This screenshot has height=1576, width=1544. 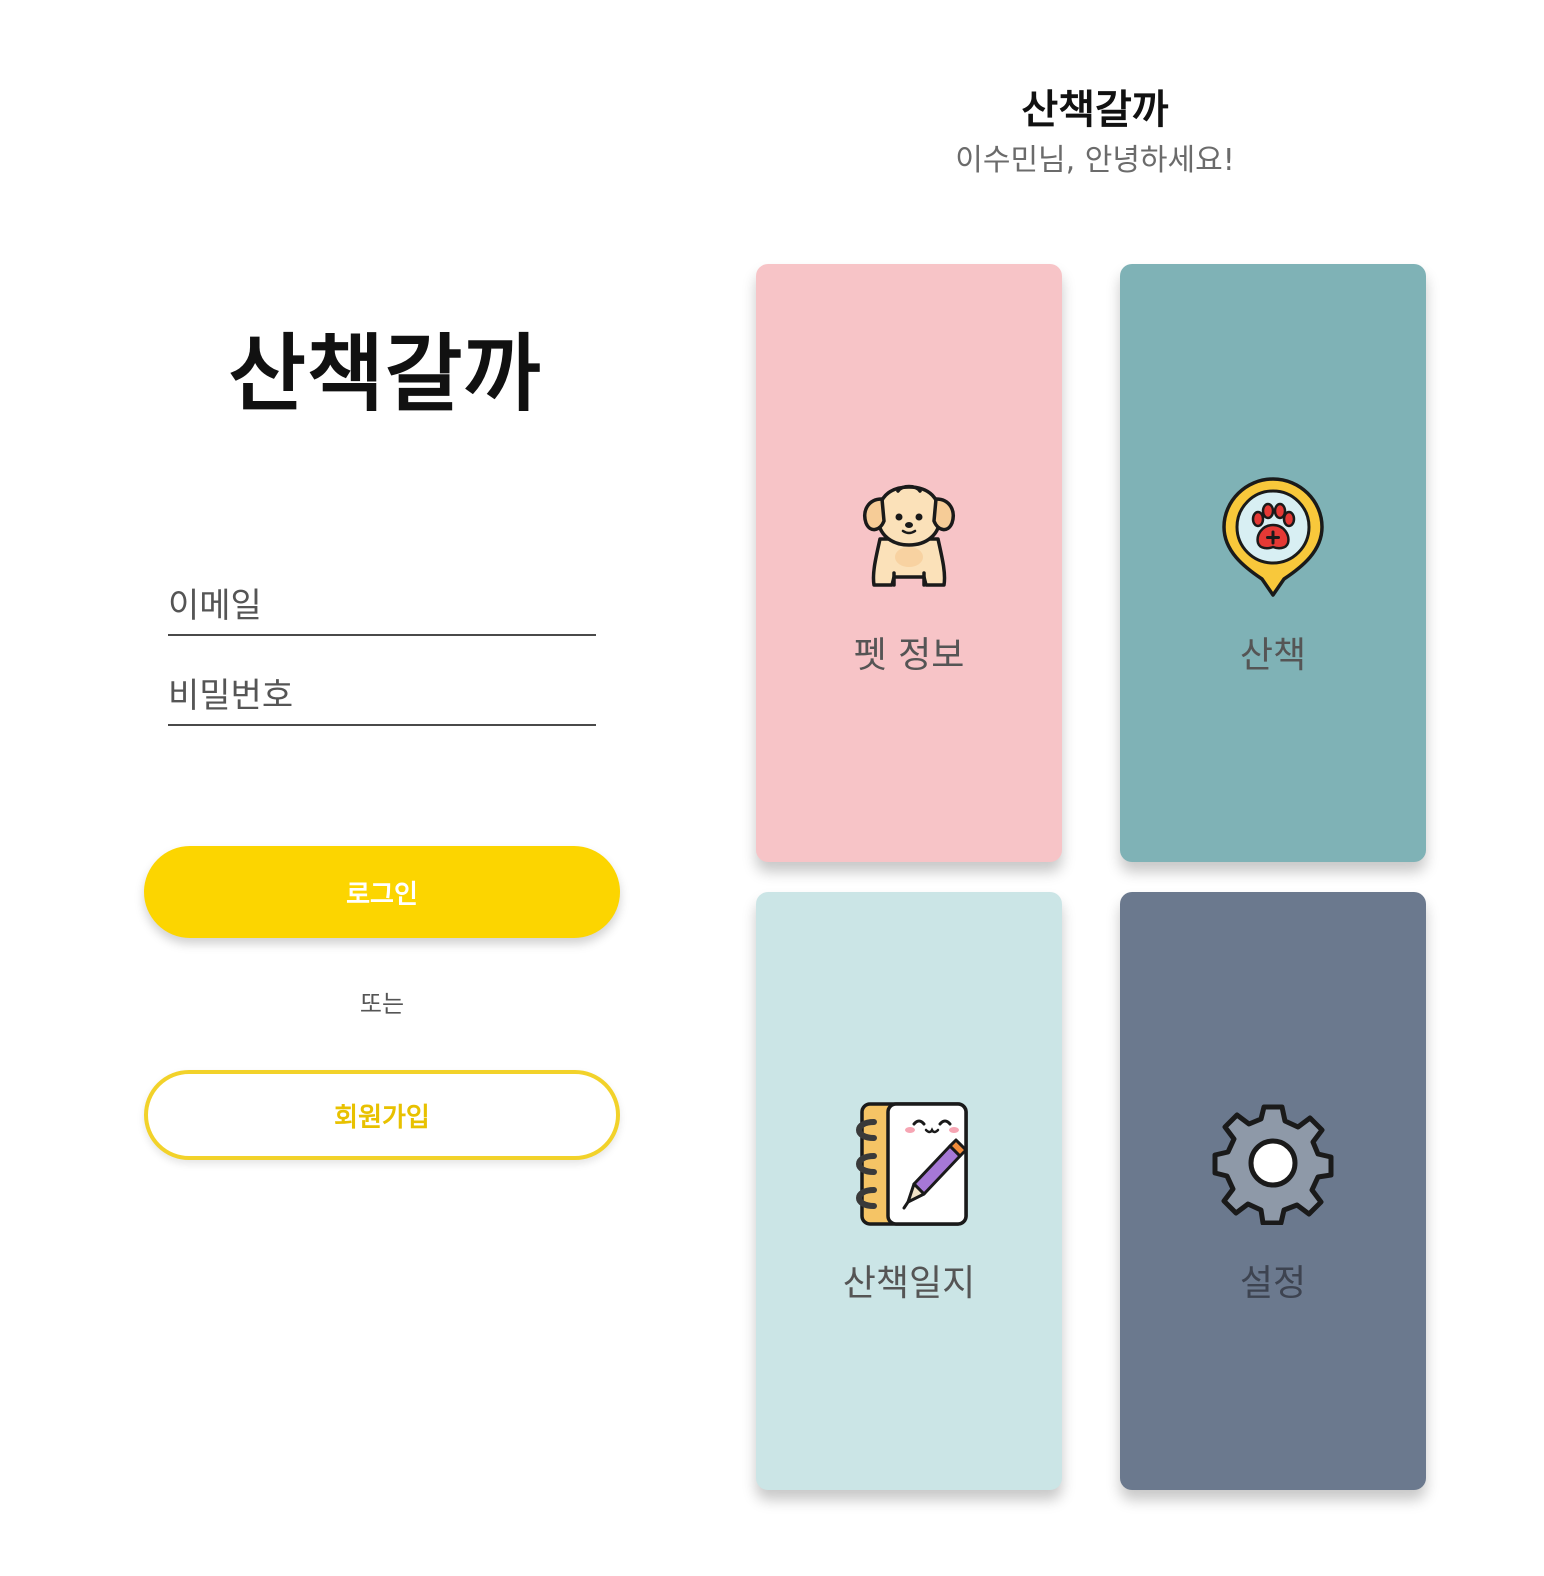 I want to click on walk-diary-card-label: 산책일지, so click(x=909, y=1283).